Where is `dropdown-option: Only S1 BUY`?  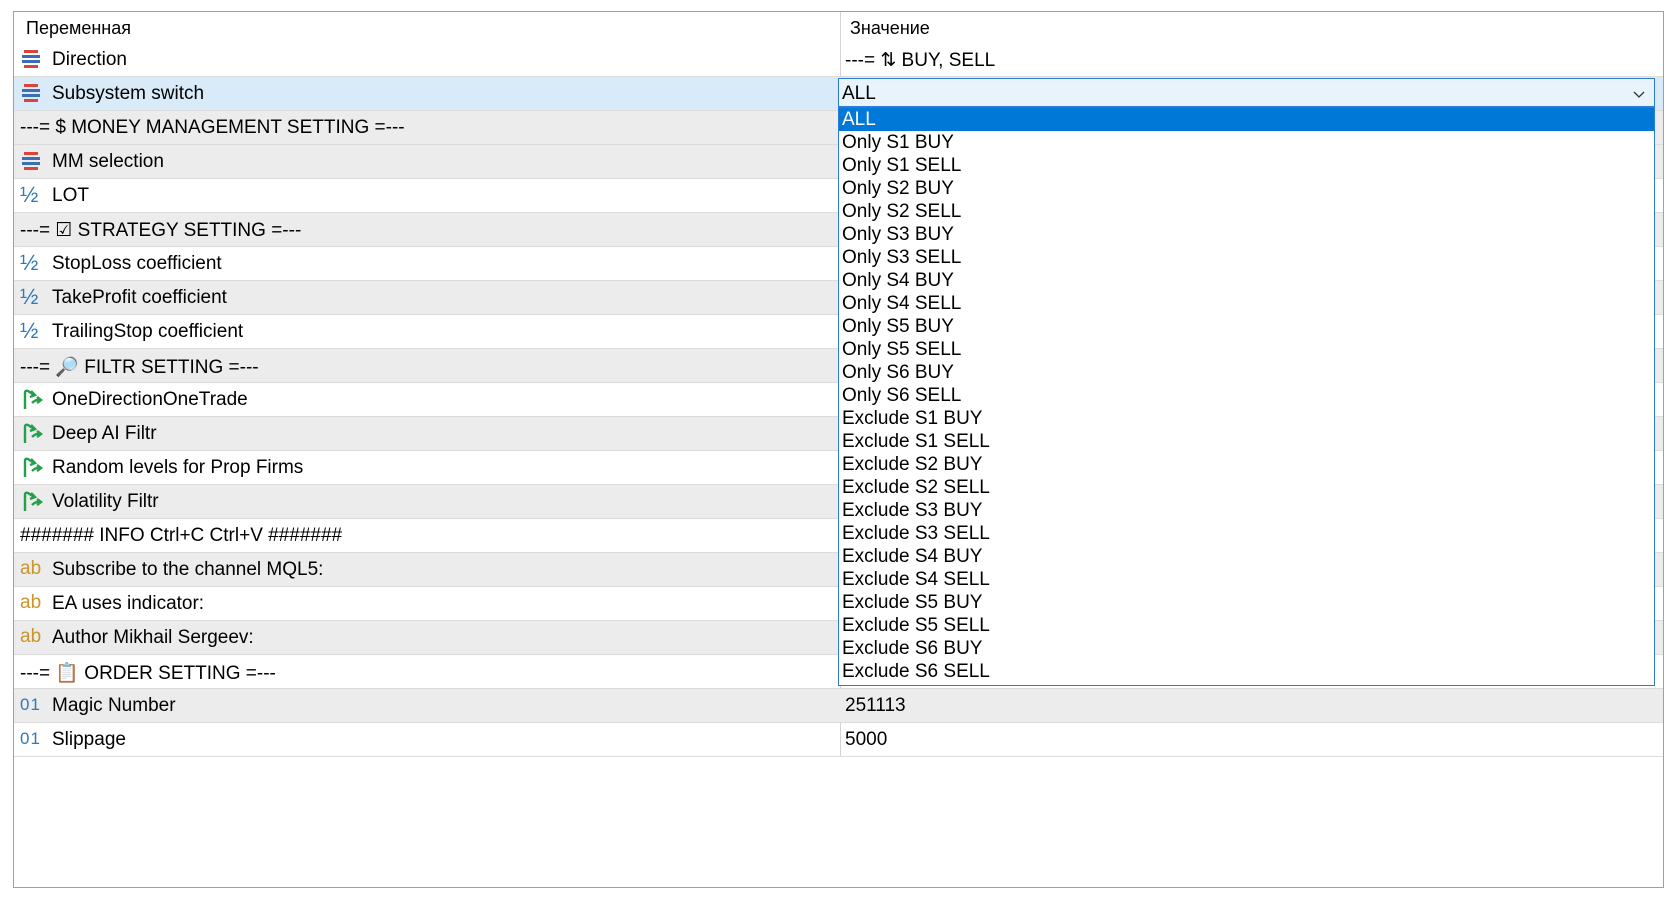 dropdown-option: Only S1 BUY is located at coordinates (1246, 142).